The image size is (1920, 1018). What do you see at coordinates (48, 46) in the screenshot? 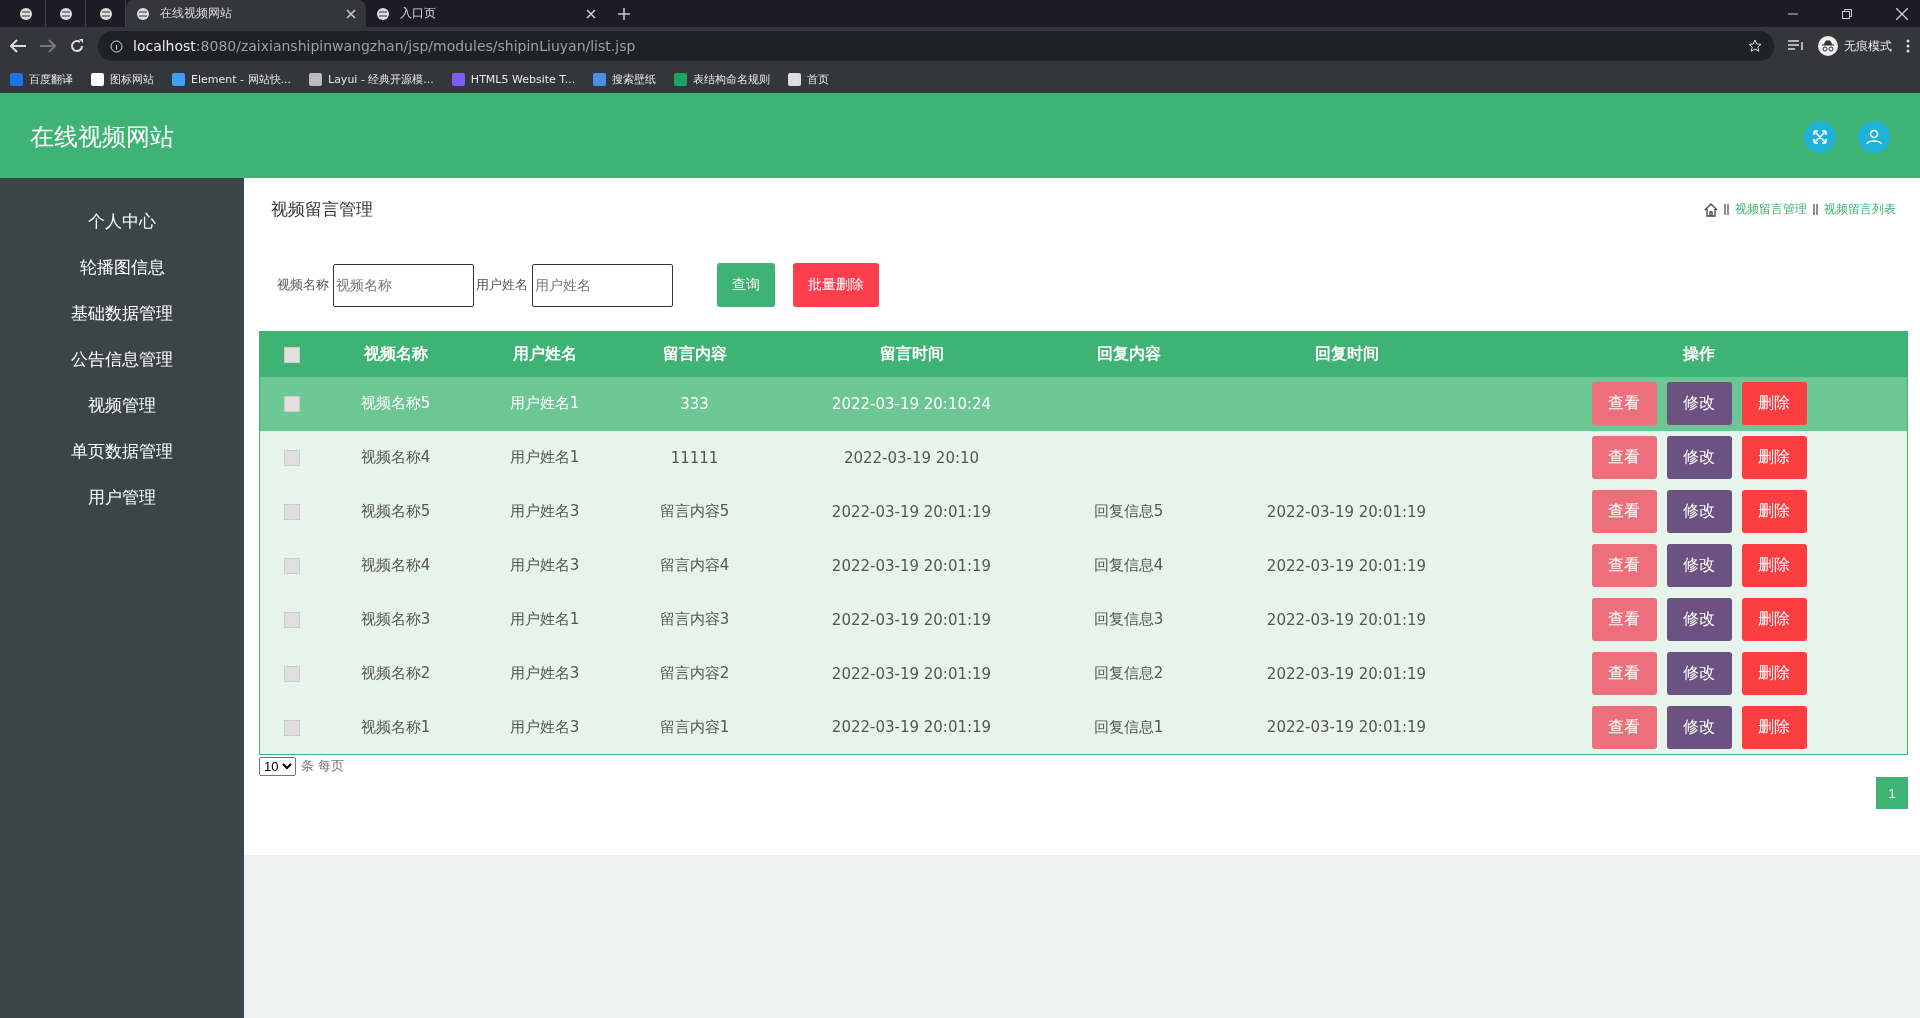
I see `forward-icon` at bounding box center [48, 46].